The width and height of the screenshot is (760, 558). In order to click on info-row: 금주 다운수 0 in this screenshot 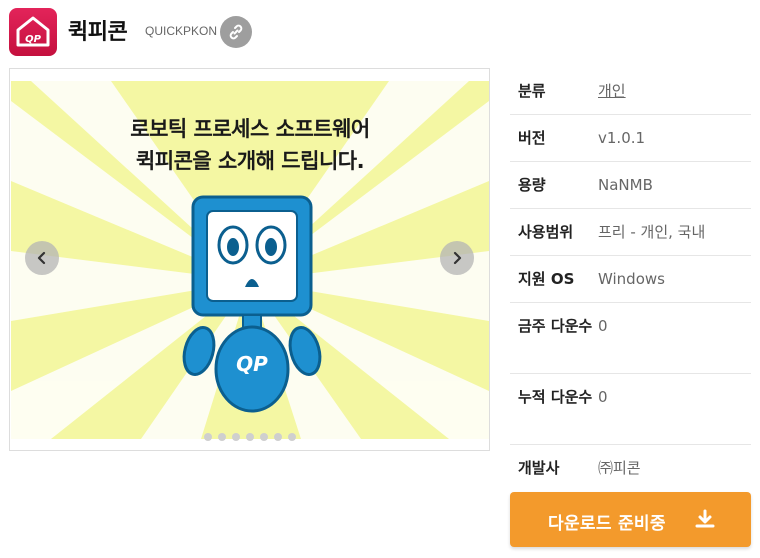, I will do `click(630, 338)`.